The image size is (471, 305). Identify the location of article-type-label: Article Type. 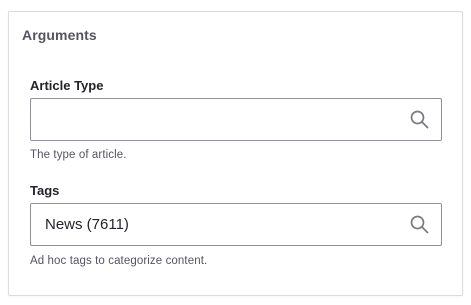
(67, 85).